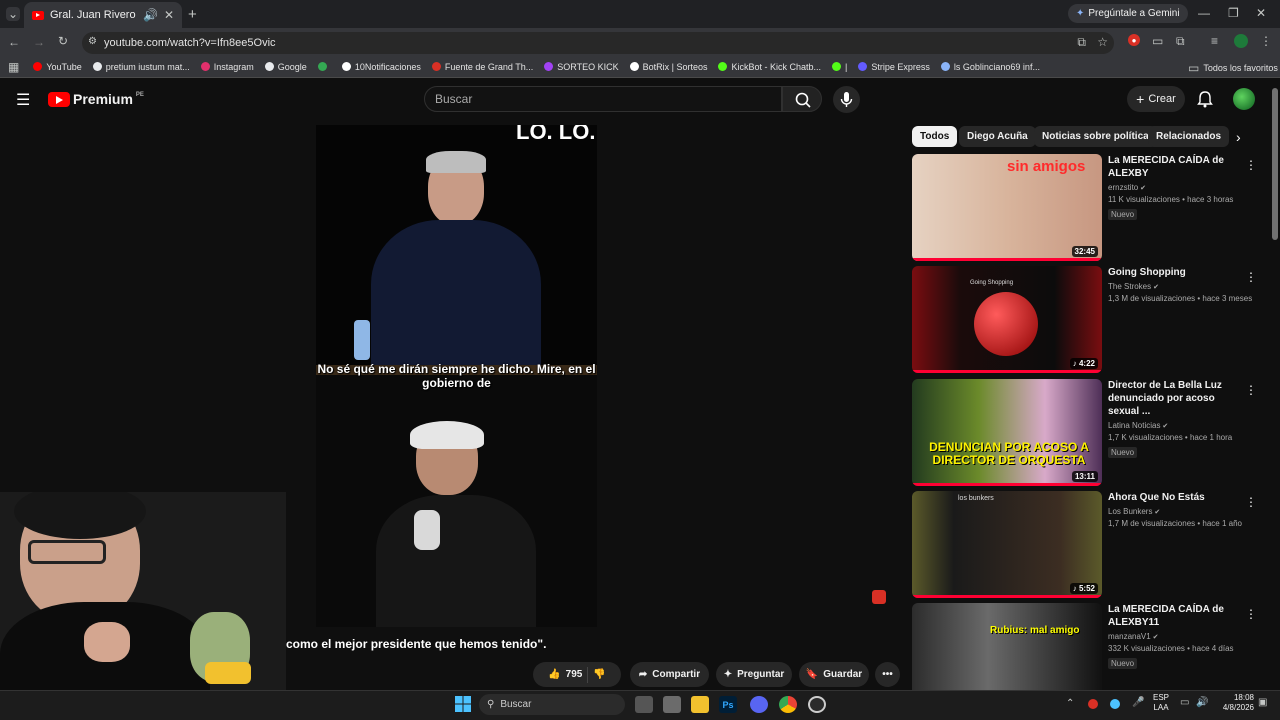  I want to click on channel-name: Los Bunkers ✔, so click(1175, 511).